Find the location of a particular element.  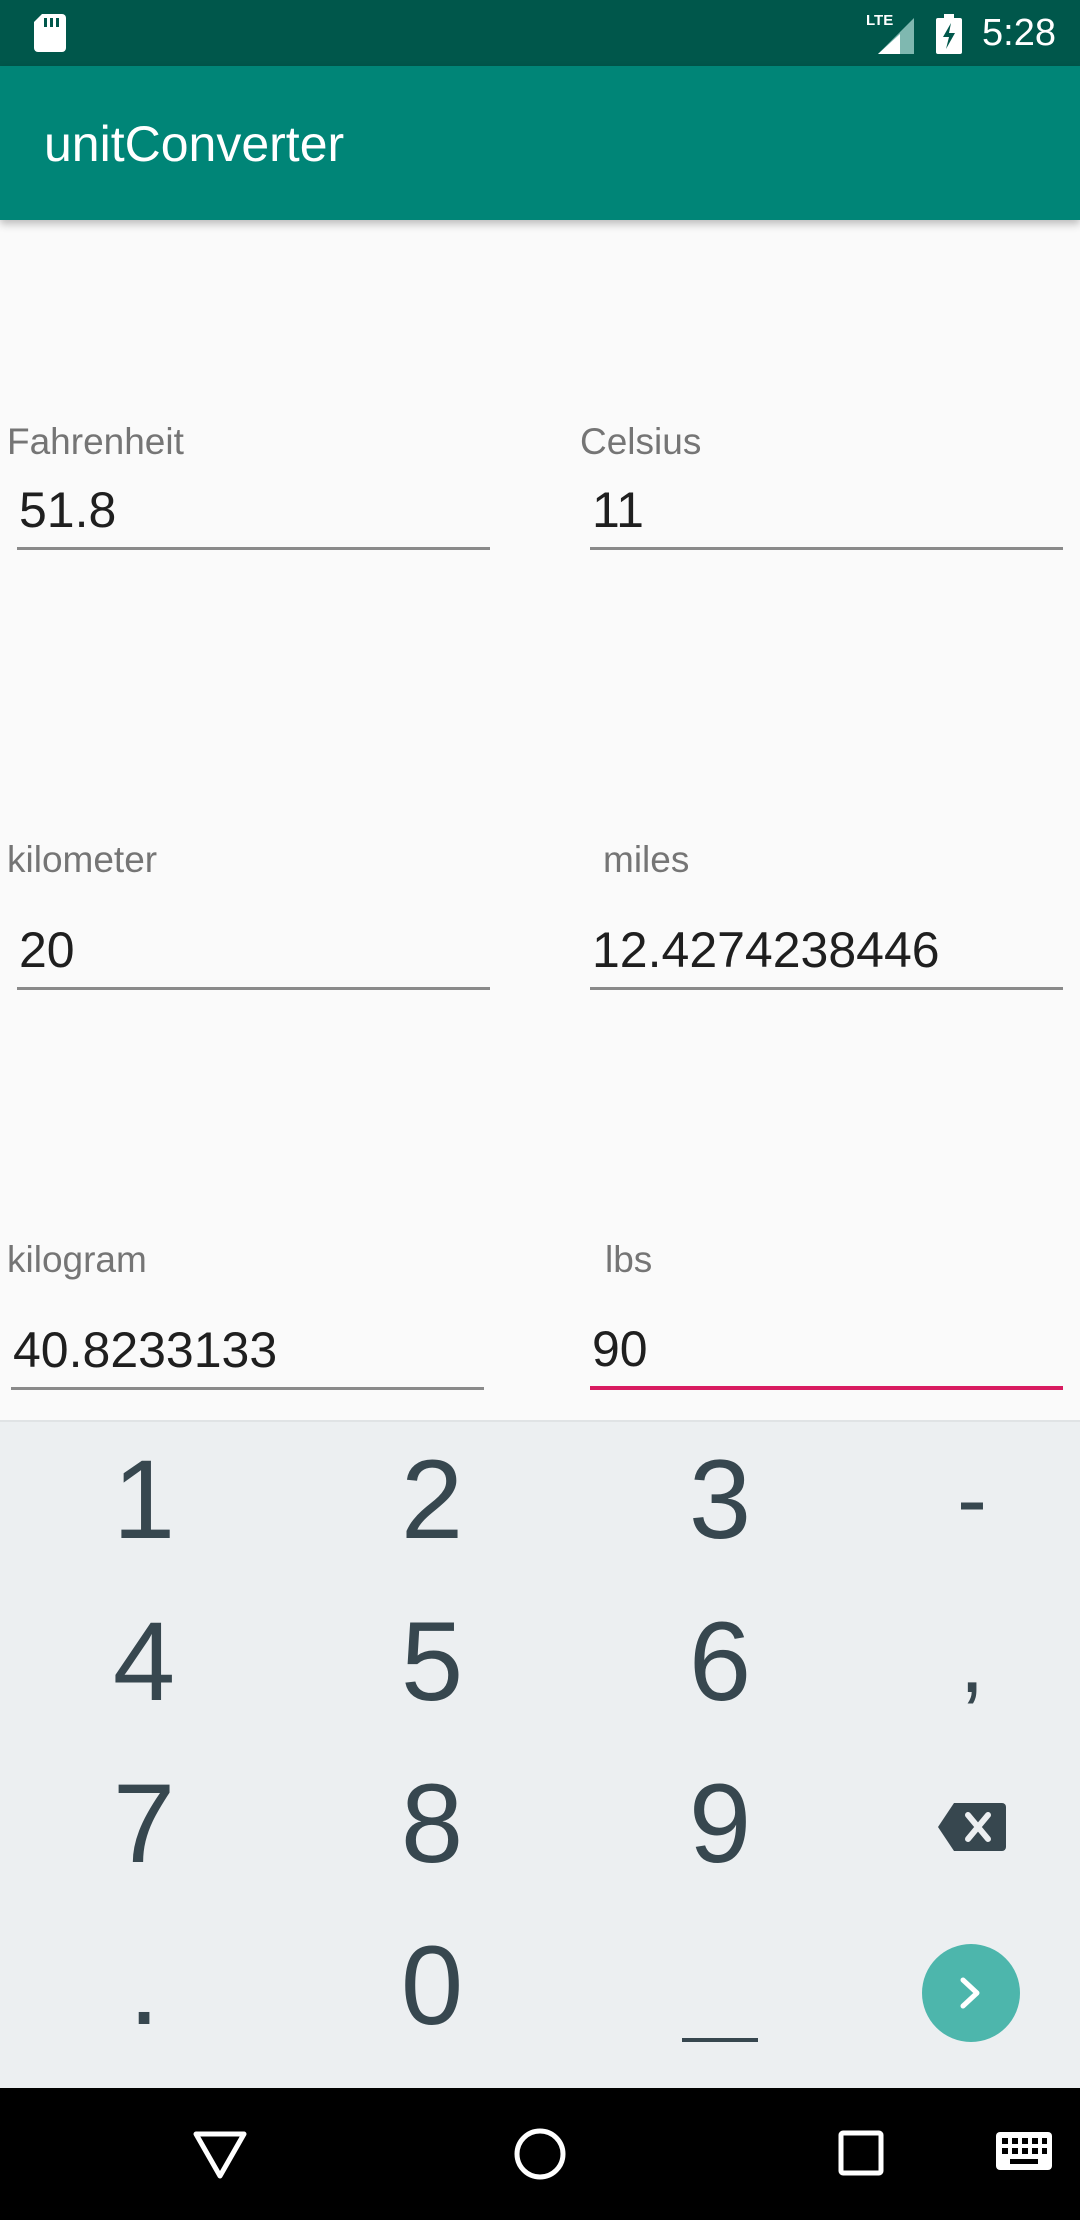

next-arrow-icon is located at coordinates (970, 1993).